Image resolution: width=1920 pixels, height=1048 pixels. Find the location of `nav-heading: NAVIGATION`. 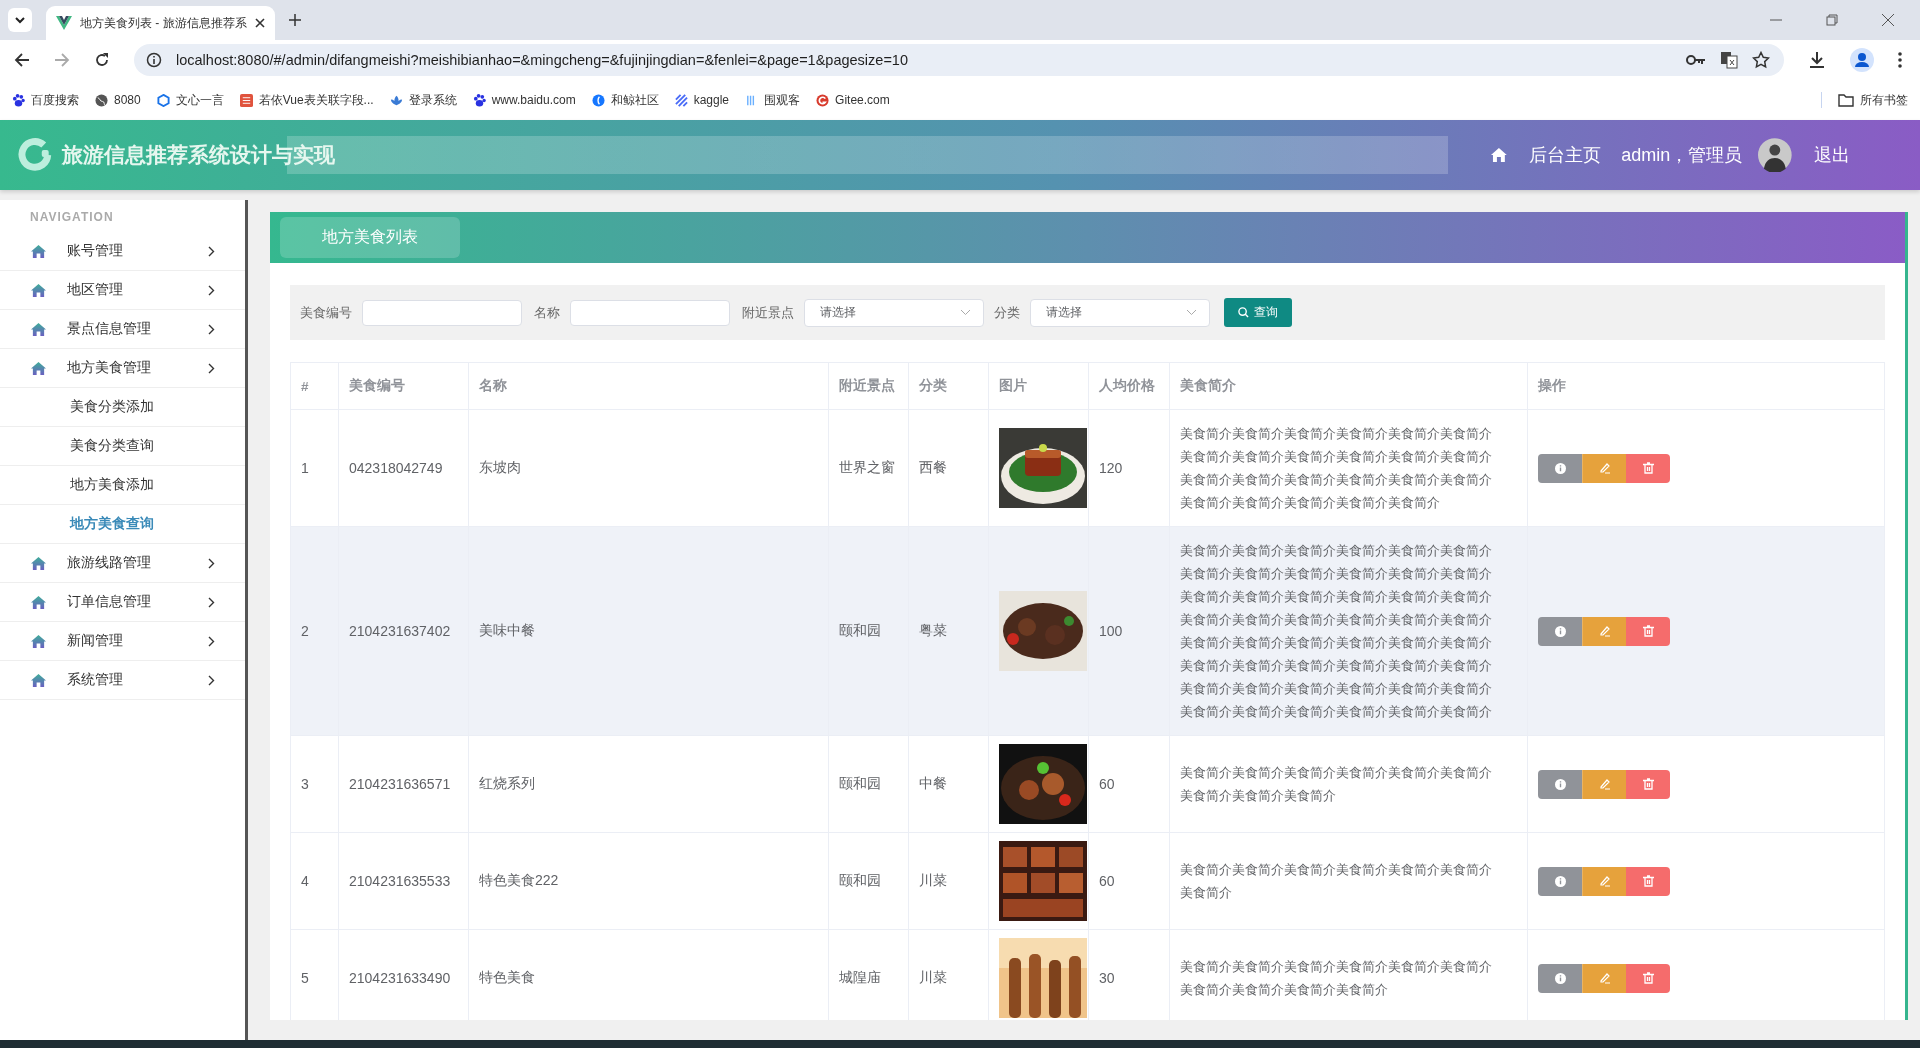

nav-heading: NAVIGATION is located at coordinates (72, 218).